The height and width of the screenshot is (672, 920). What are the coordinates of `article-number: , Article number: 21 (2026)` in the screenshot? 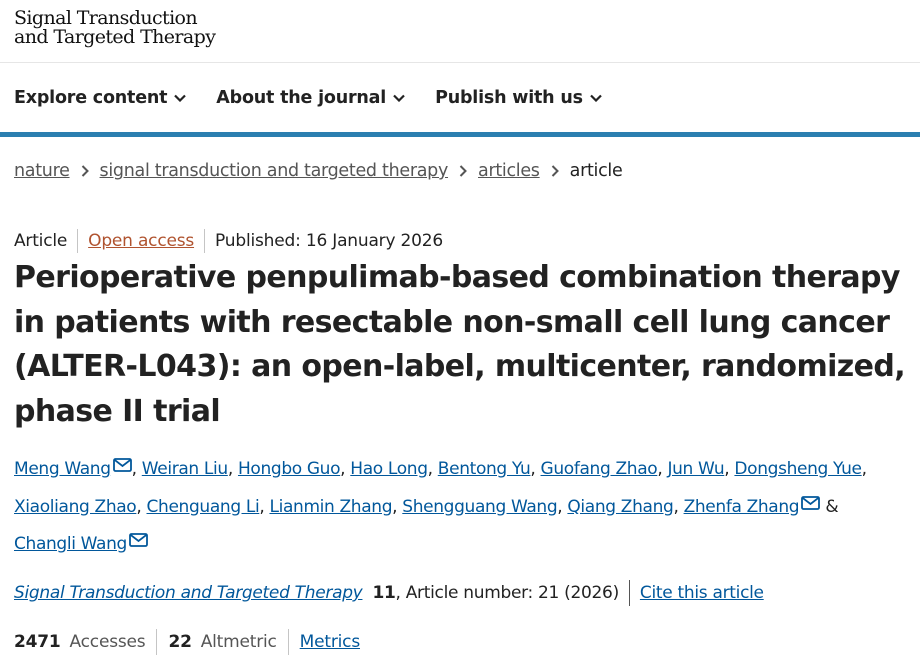 It's located at (507, 593).